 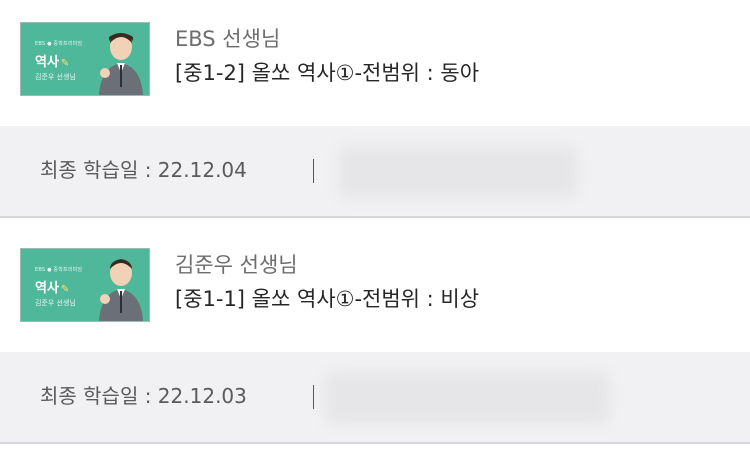 I want to click on last-study-date: 최종 학습일 : 22.12.03, so click(x=143, y=396).